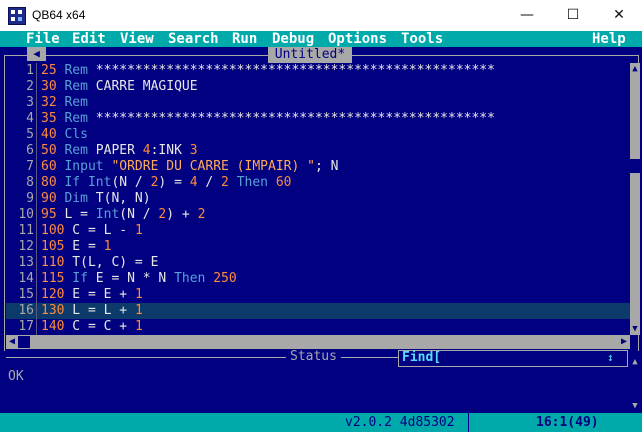 Image resolution: width=642 pixels, height=432 pixels. Describe the element at coordinates (318, 263) in the screenshot. I see `code-line: 13 110 T(L, C) = E` at that location.